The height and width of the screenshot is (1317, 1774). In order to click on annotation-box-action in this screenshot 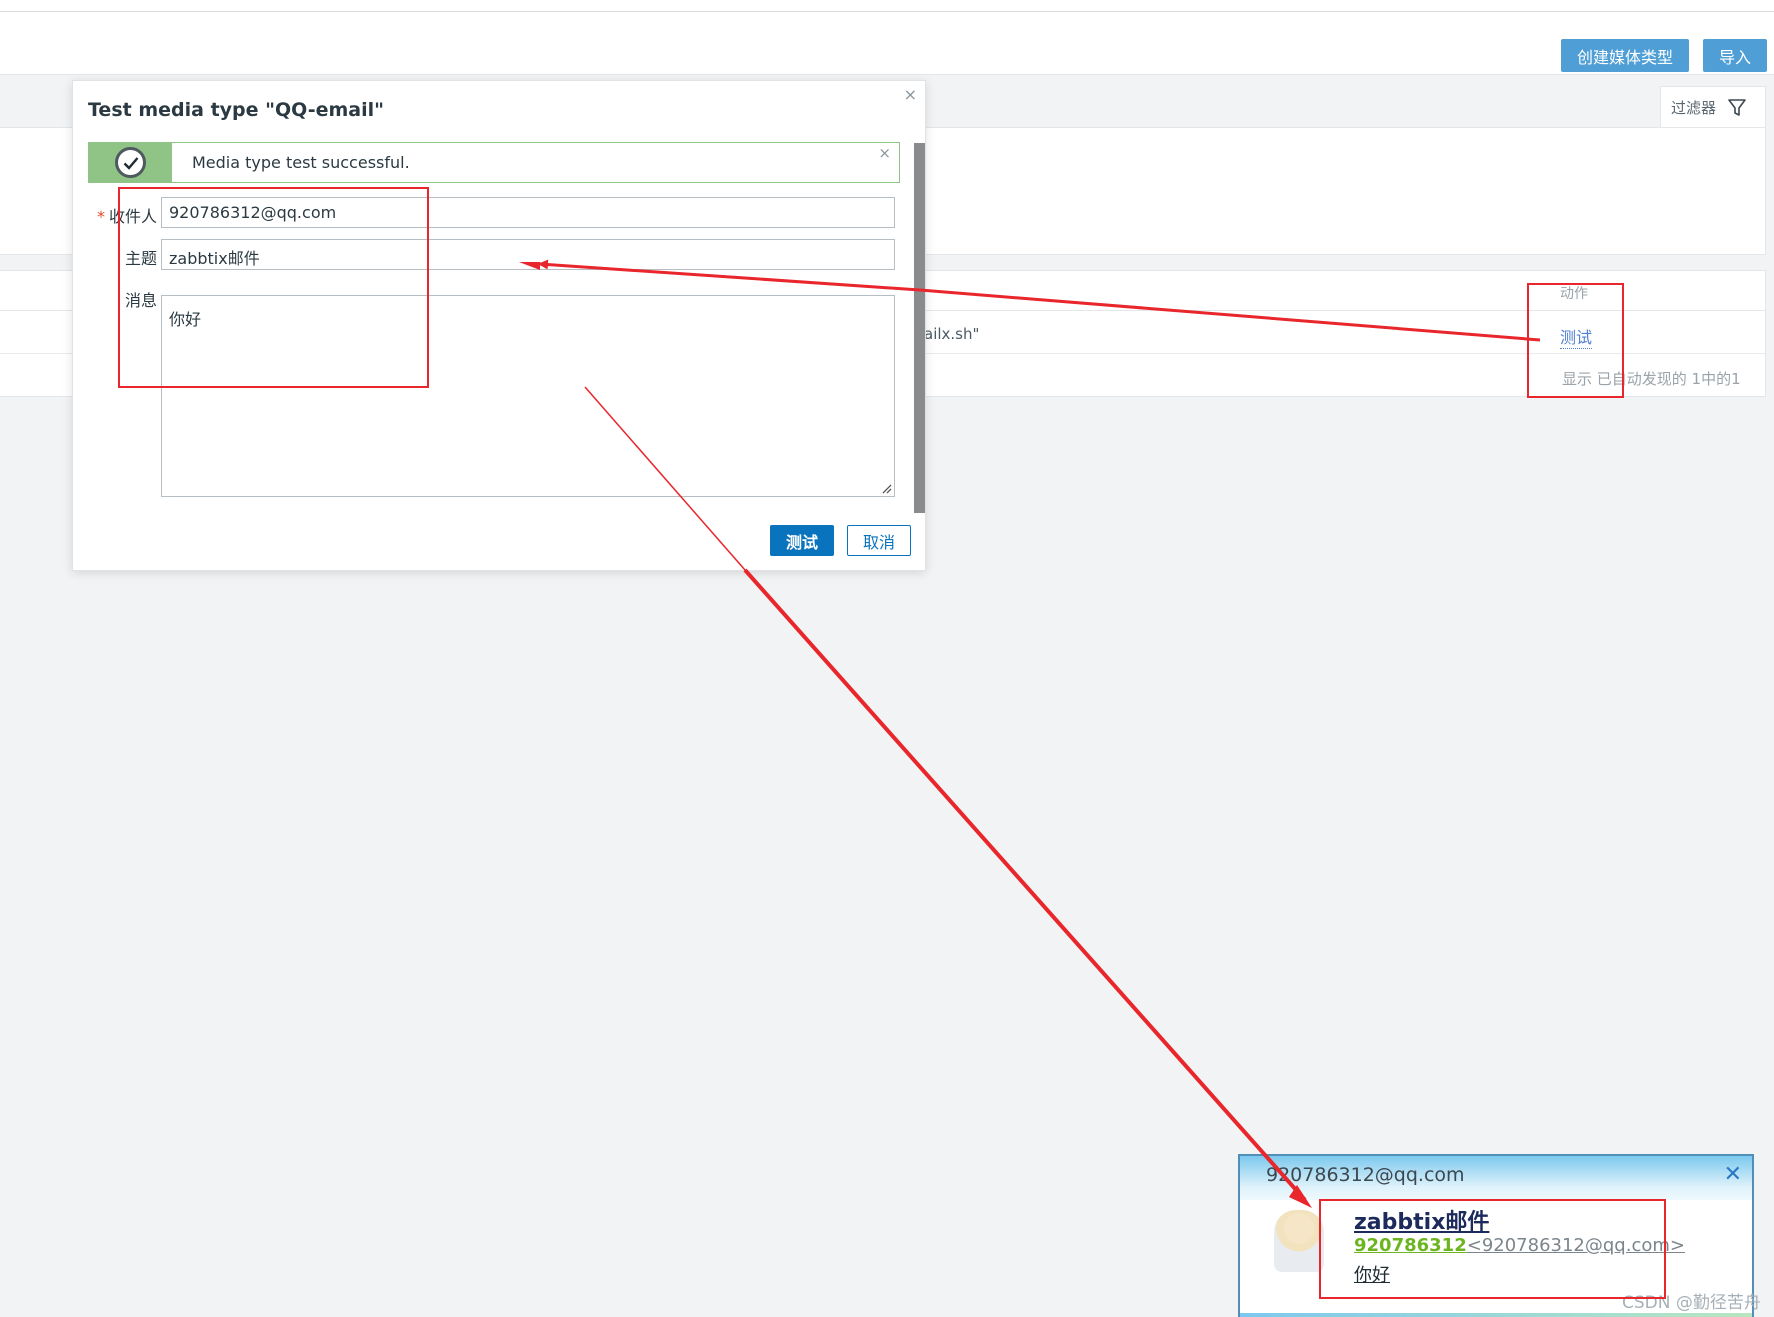, I will do `click(1575, 340)`.